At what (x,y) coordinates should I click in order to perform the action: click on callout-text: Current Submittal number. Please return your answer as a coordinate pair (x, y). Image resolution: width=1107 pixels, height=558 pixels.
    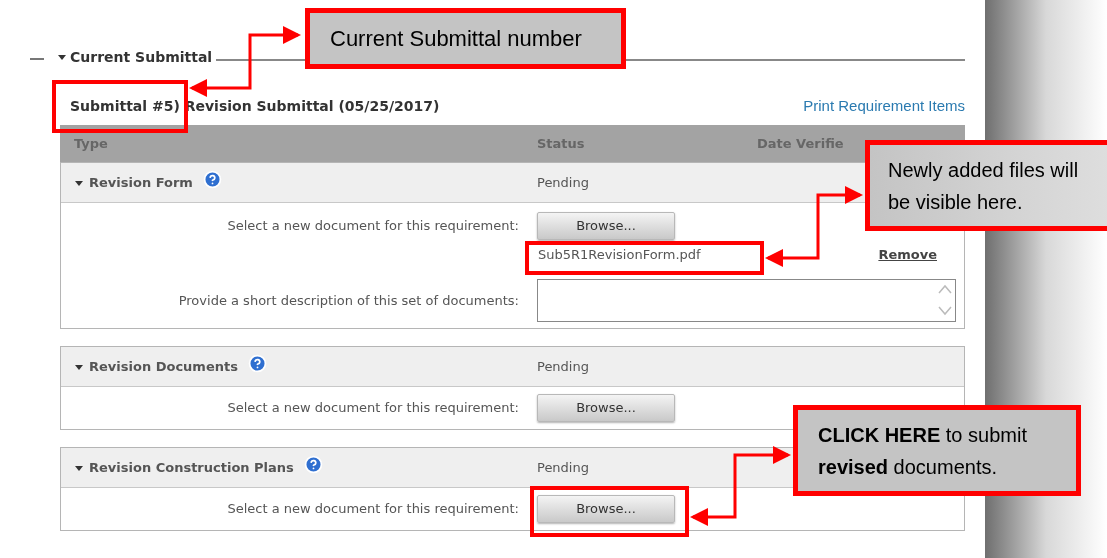
    Looking at the image, I should click on (456, 39).